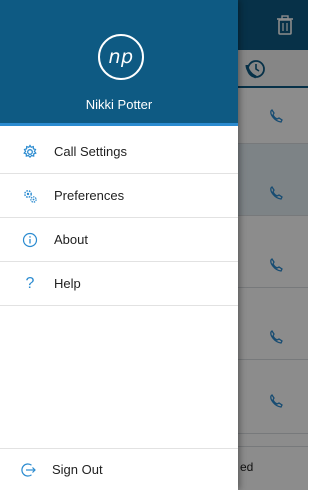  What do you see at coordinates (30, 151) in the screenshot?
I see `gear-icon` at bounding box center [30, 151].